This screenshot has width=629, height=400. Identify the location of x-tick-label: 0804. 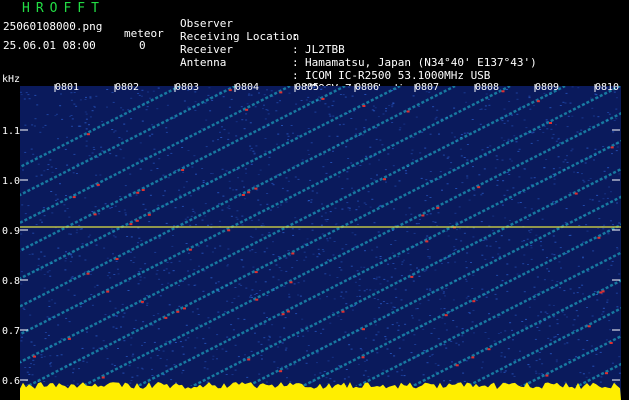
(247, 87).